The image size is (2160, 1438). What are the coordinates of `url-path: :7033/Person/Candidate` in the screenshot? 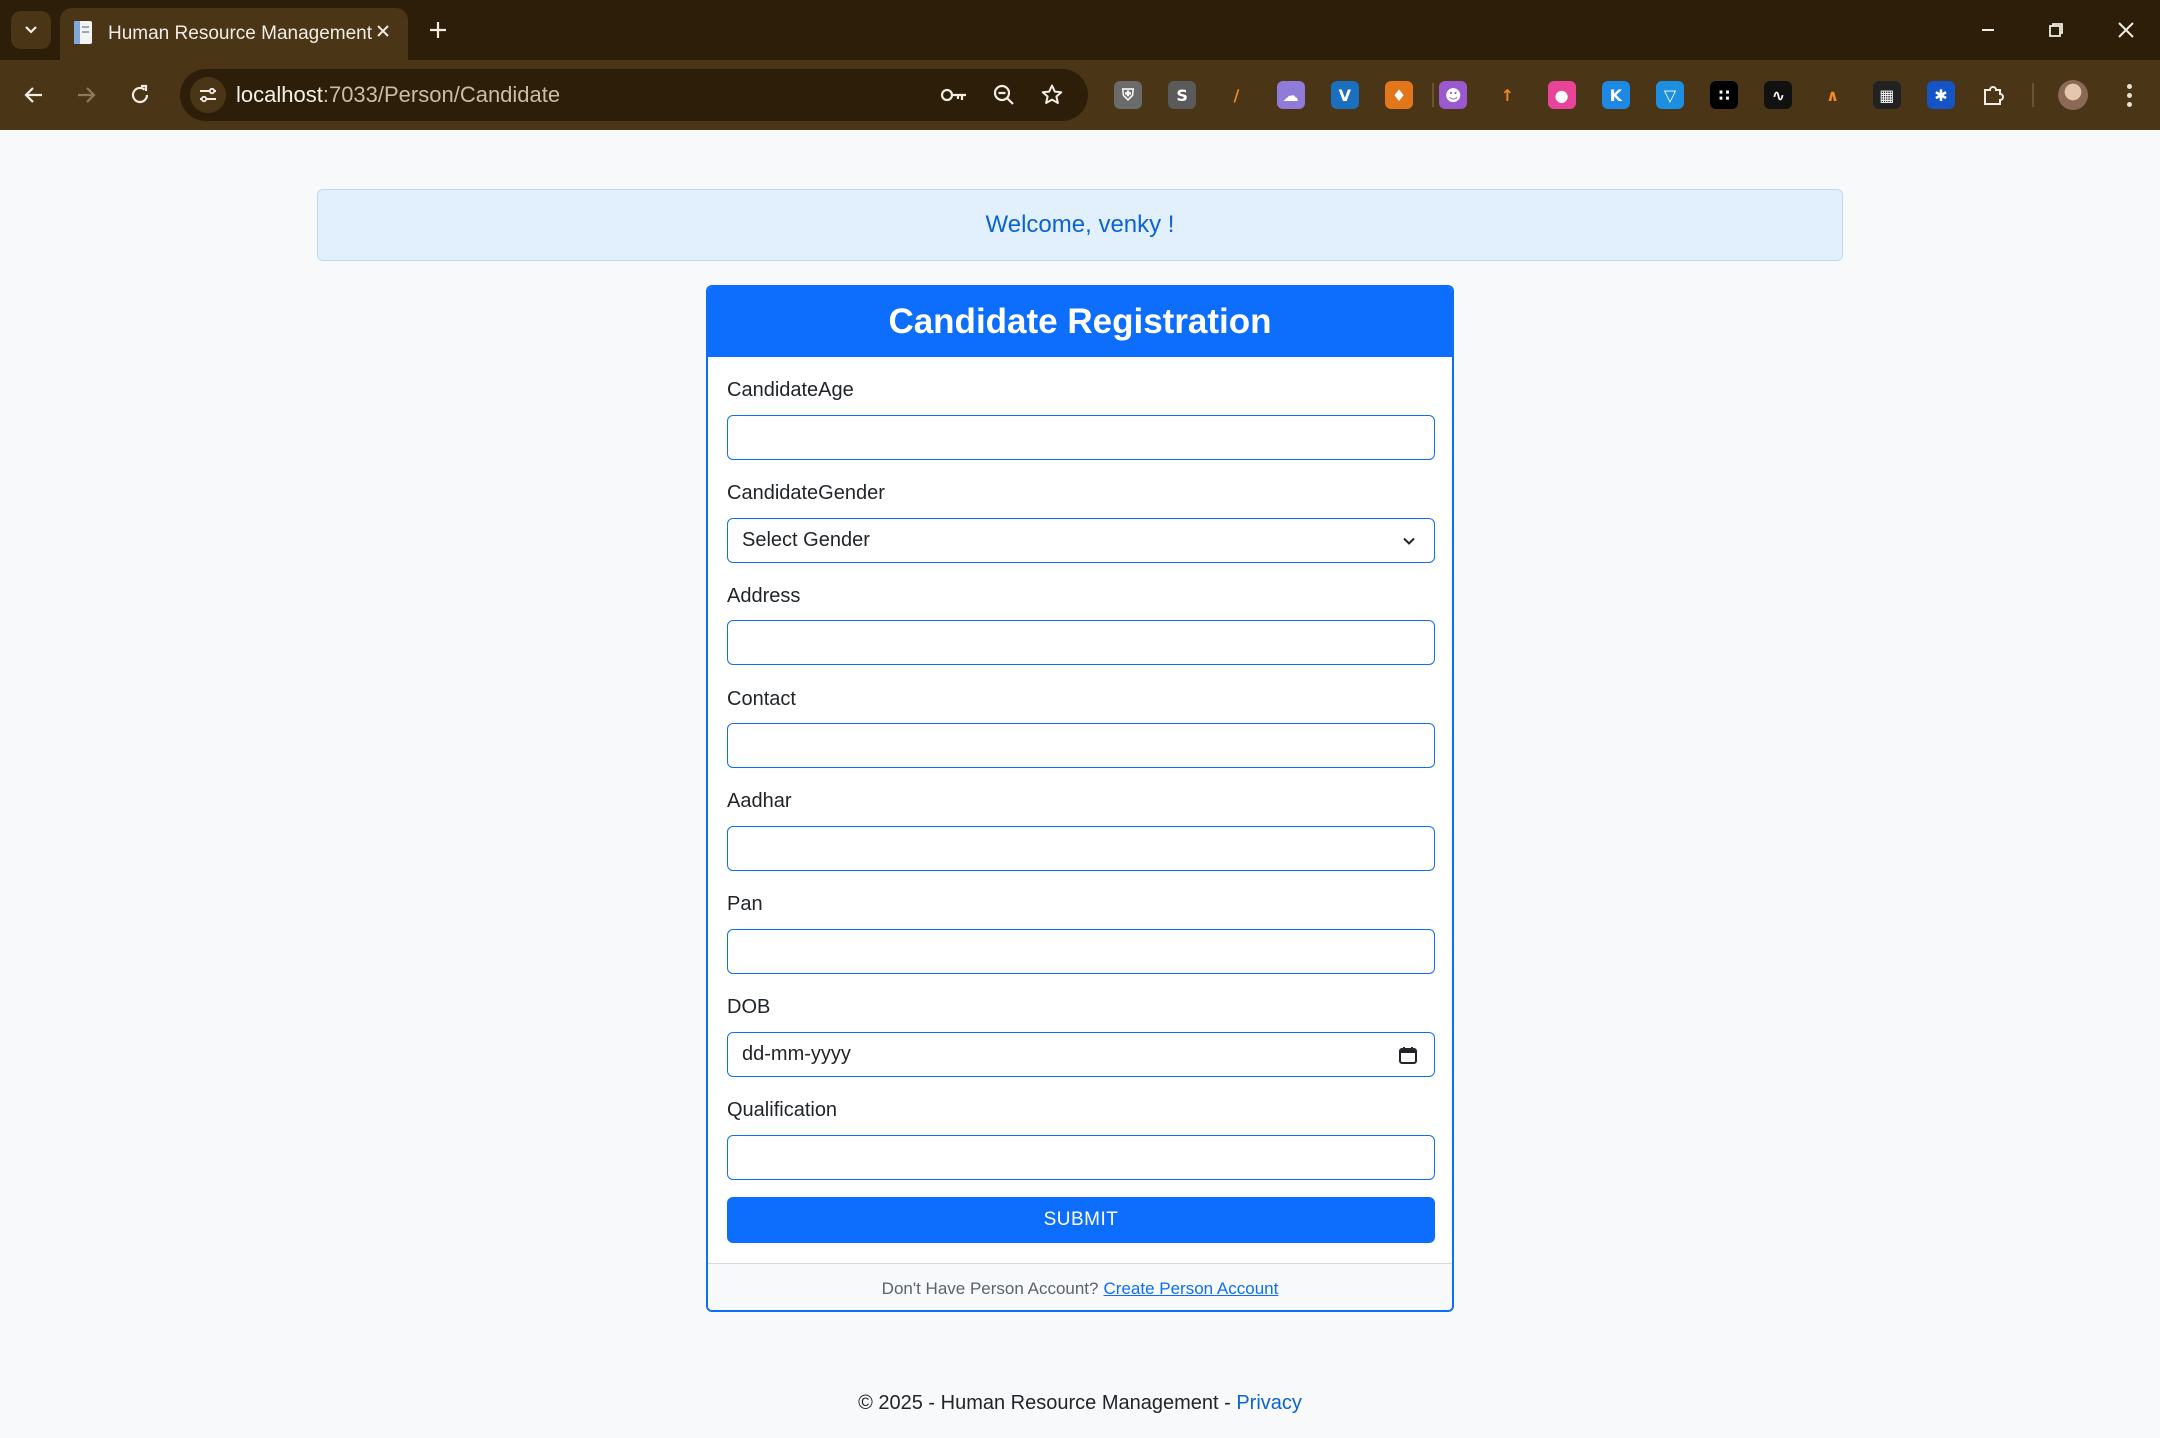 It's located at (441, 94).